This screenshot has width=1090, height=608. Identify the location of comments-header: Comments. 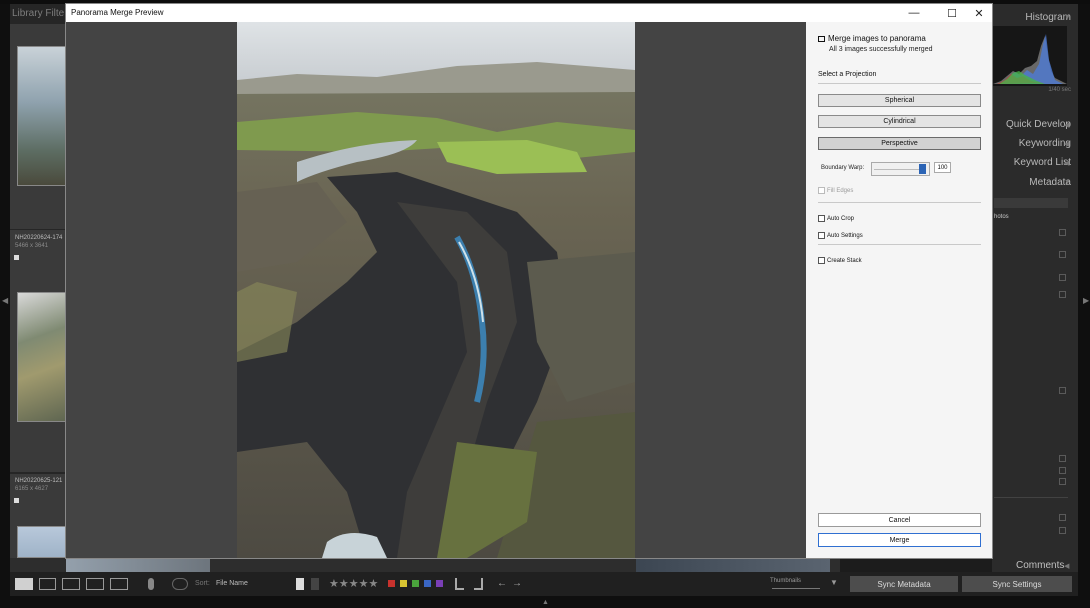
(1040, 565).